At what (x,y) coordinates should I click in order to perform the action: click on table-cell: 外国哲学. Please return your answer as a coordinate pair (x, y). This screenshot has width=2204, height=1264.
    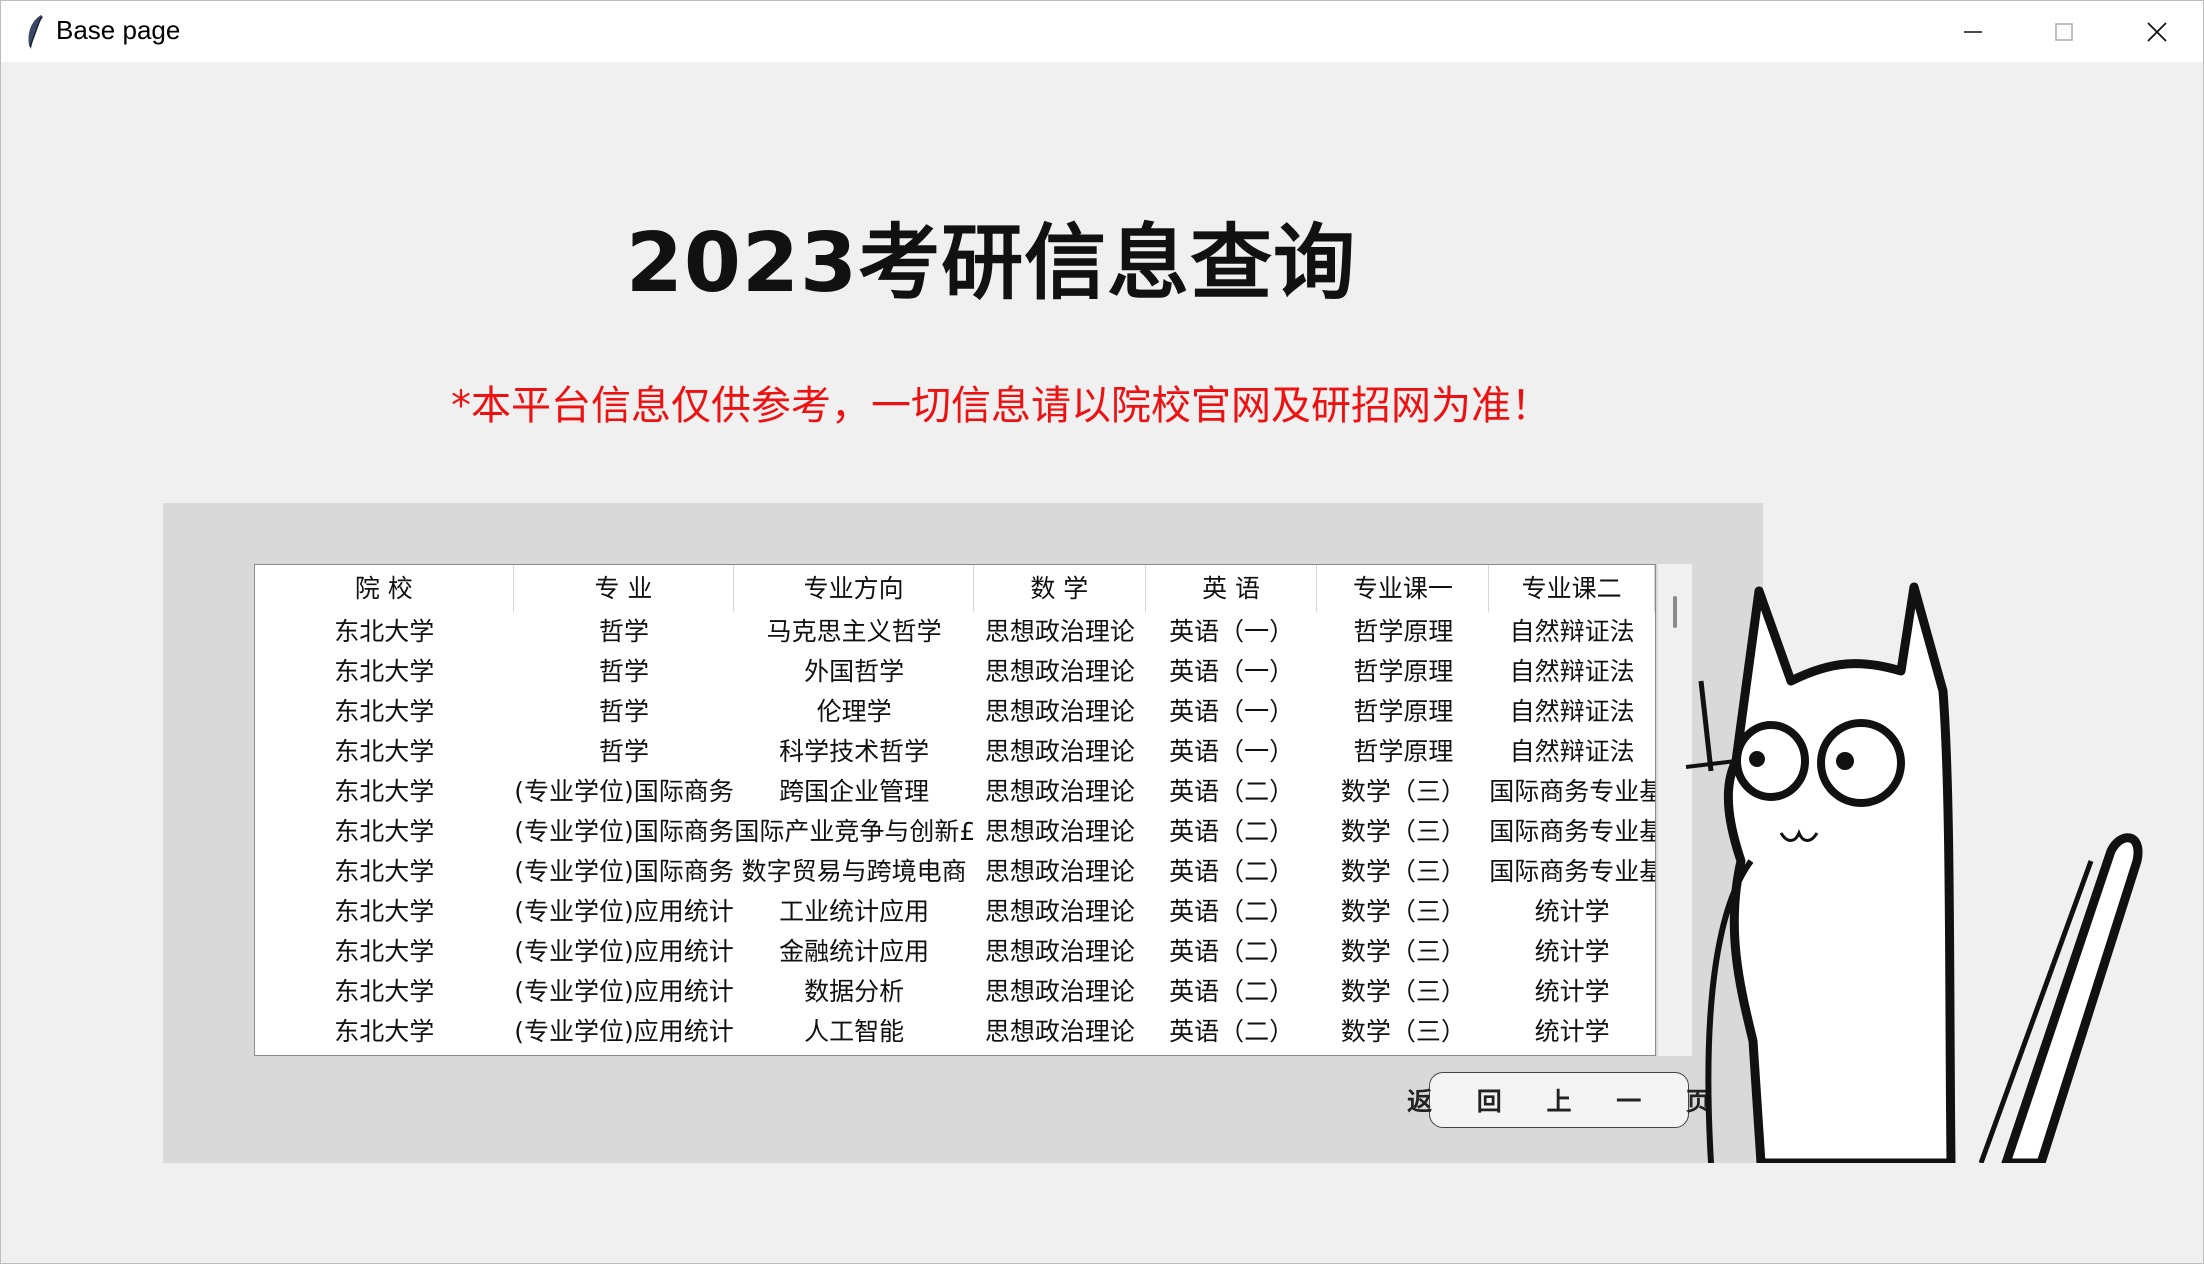
    Looking at the image, I should click on (854, 671).